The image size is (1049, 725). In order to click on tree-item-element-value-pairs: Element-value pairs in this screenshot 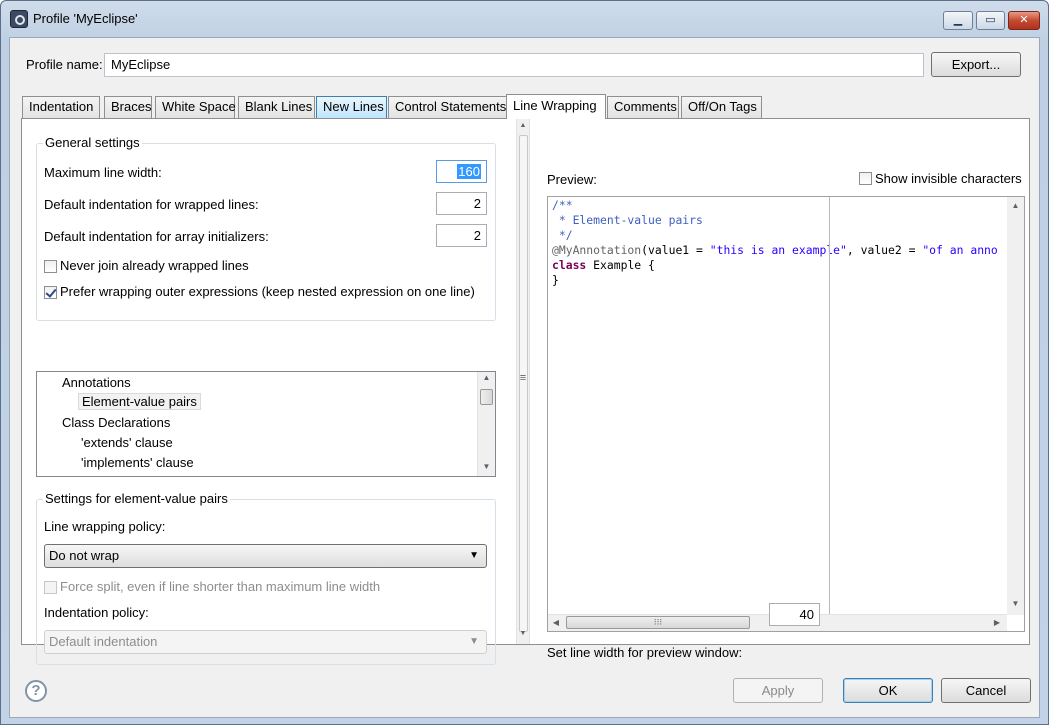, I will do `click(139, 401)`.